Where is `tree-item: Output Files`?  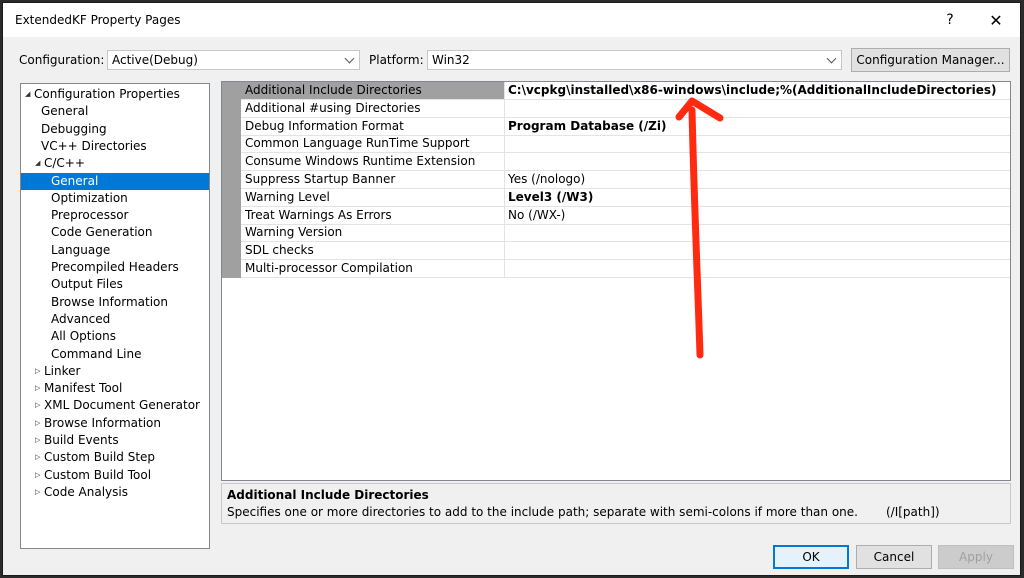
tree-item: Output Files is located at coordinates (115, 284).